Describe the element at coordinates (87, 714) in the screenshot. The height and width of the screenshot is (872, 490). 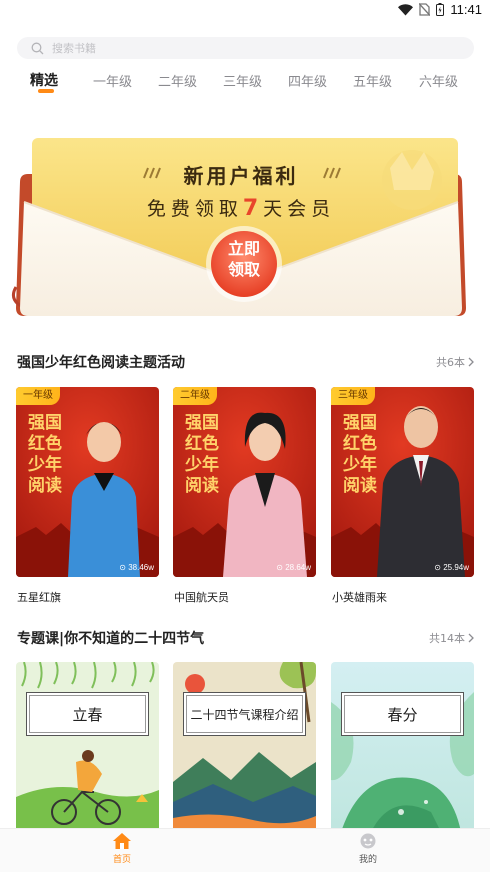
I see `course-label: 立春` at that location.